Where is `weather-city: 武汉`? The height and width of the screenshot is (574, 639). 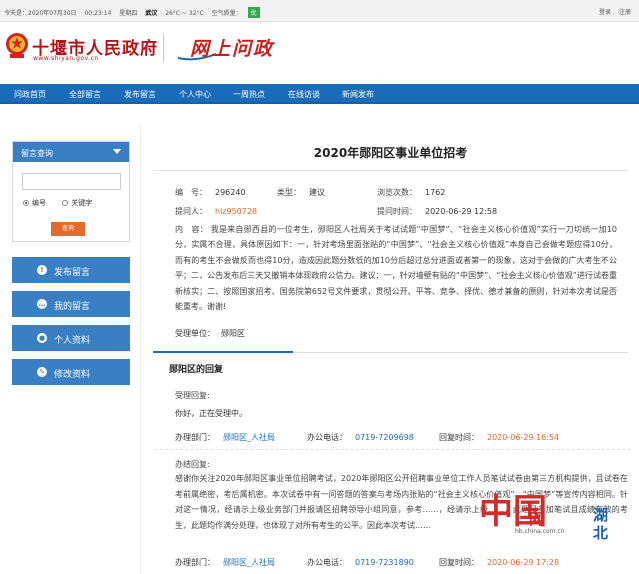 weather-city: 武汉 is located at coordinates (151, 13).